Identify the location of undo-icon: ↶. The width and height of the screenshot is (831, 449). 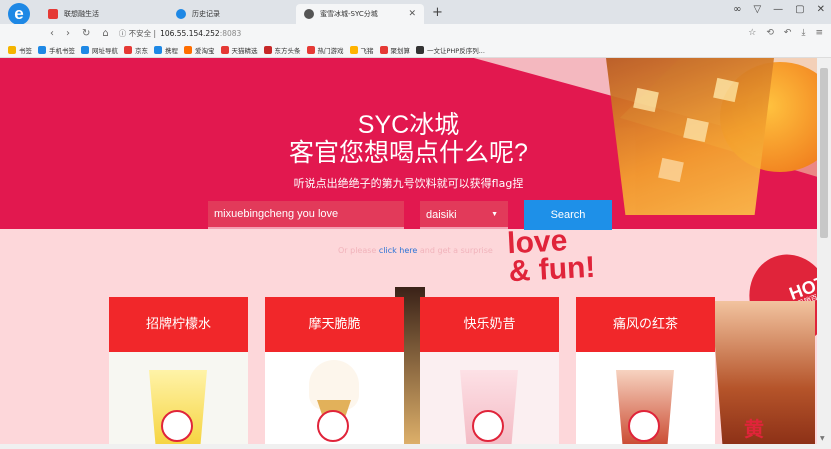
(788, 33).